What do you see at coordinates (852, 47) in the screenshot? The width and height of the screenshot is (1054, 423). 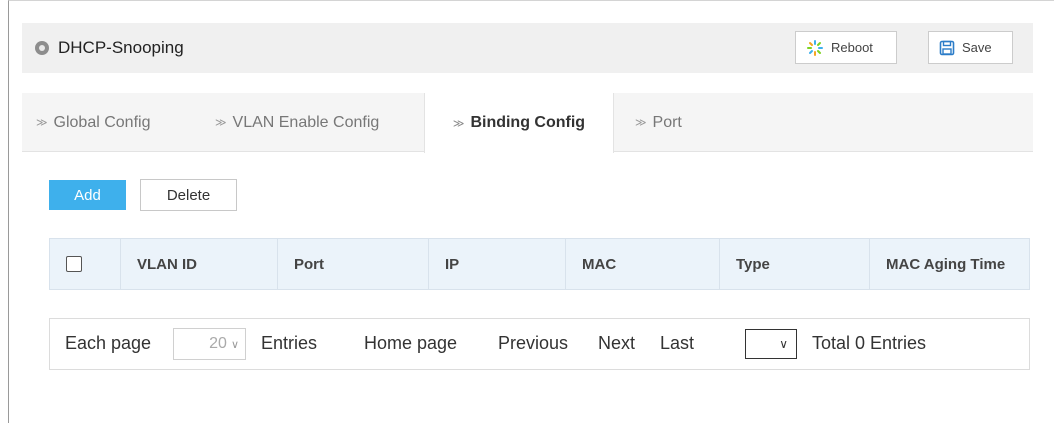 I see `reboot-label: Reboot` at bounding box center [852, 47].